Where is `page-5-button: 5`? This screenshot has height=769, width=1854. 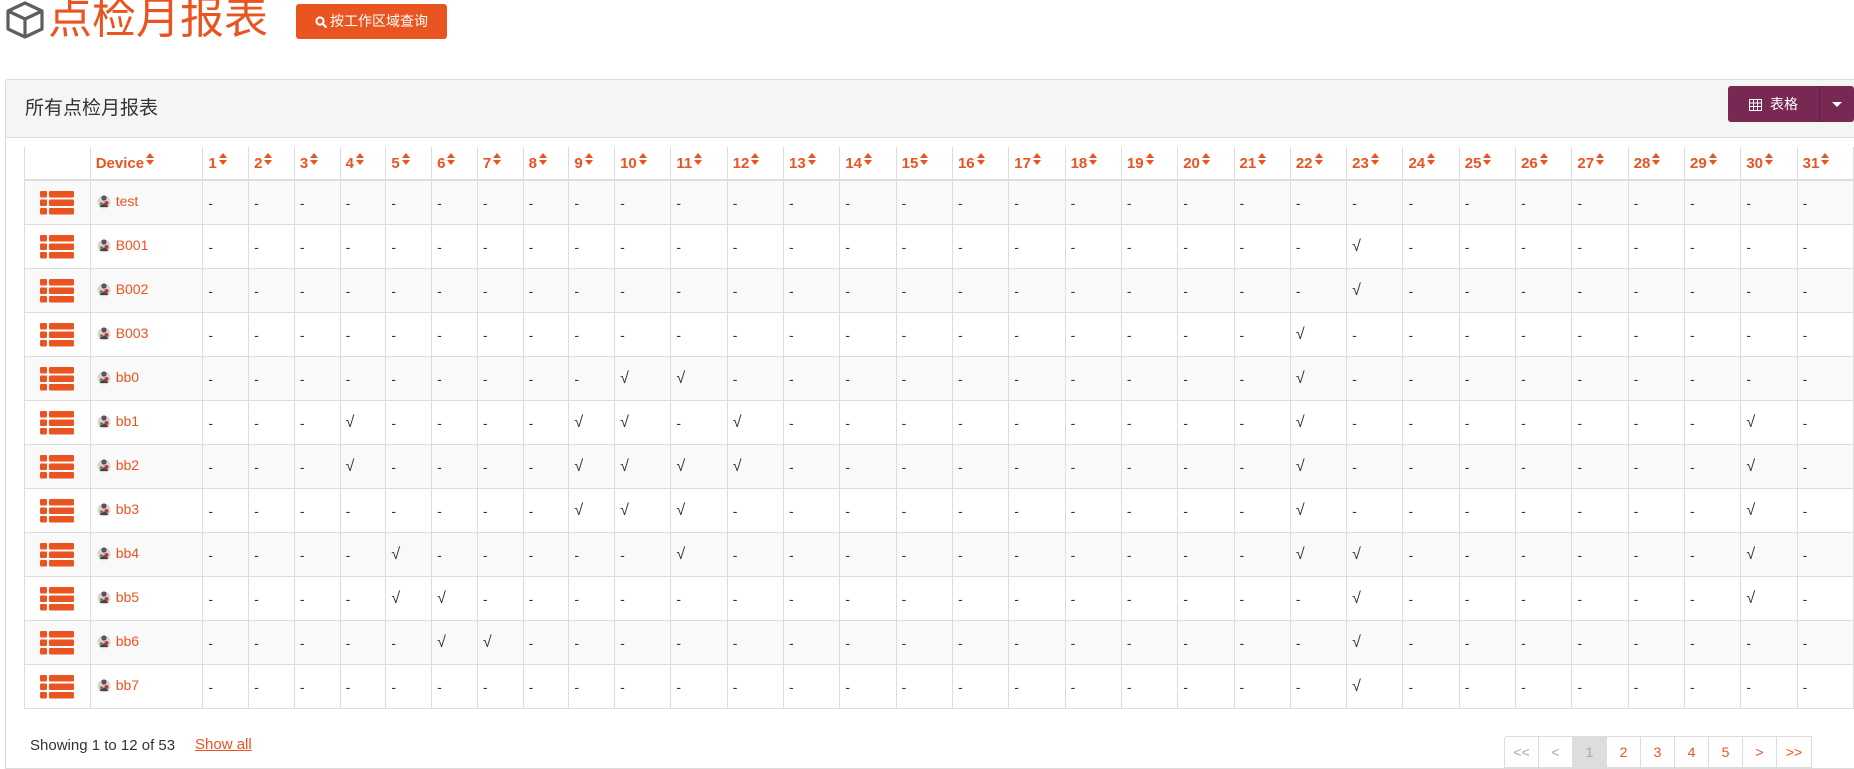 page-5-button: 5 is located at coordinates (1726, 752).